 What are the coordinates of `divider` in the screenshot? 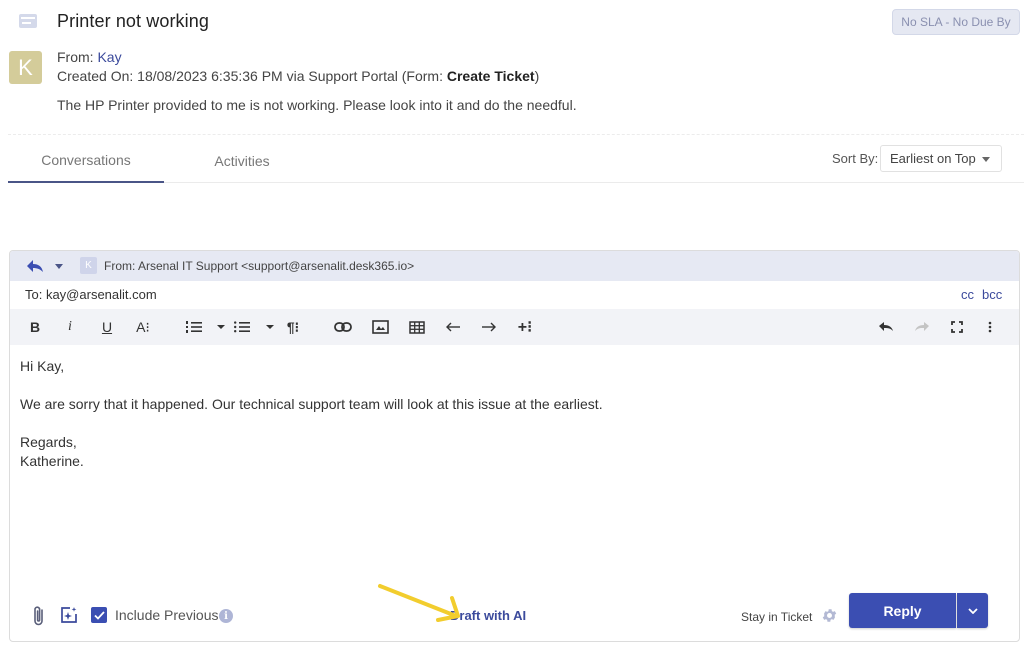 It's located at (516, 134).